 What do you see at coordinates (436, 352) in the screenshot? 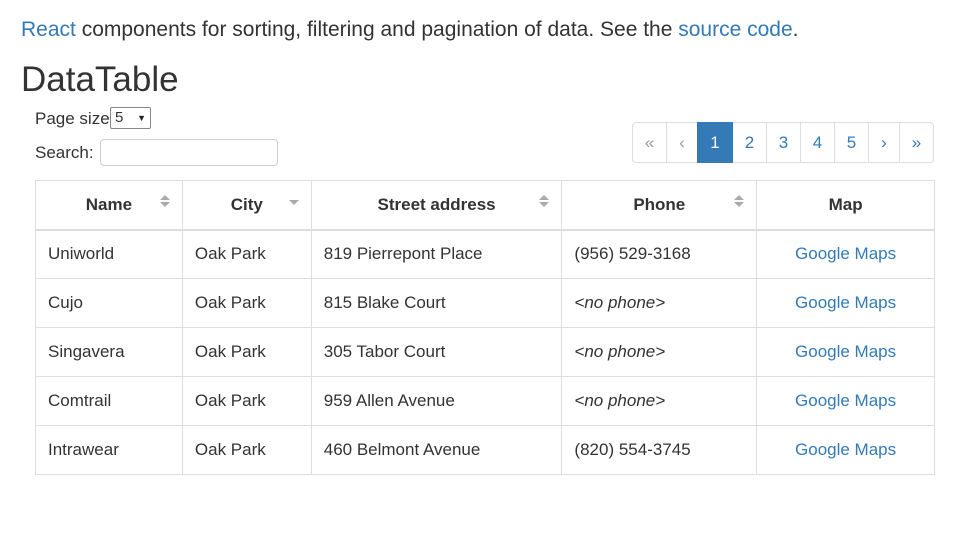
I see `cell-street: 305 Tabor Court` at bounding box center [436, 352].